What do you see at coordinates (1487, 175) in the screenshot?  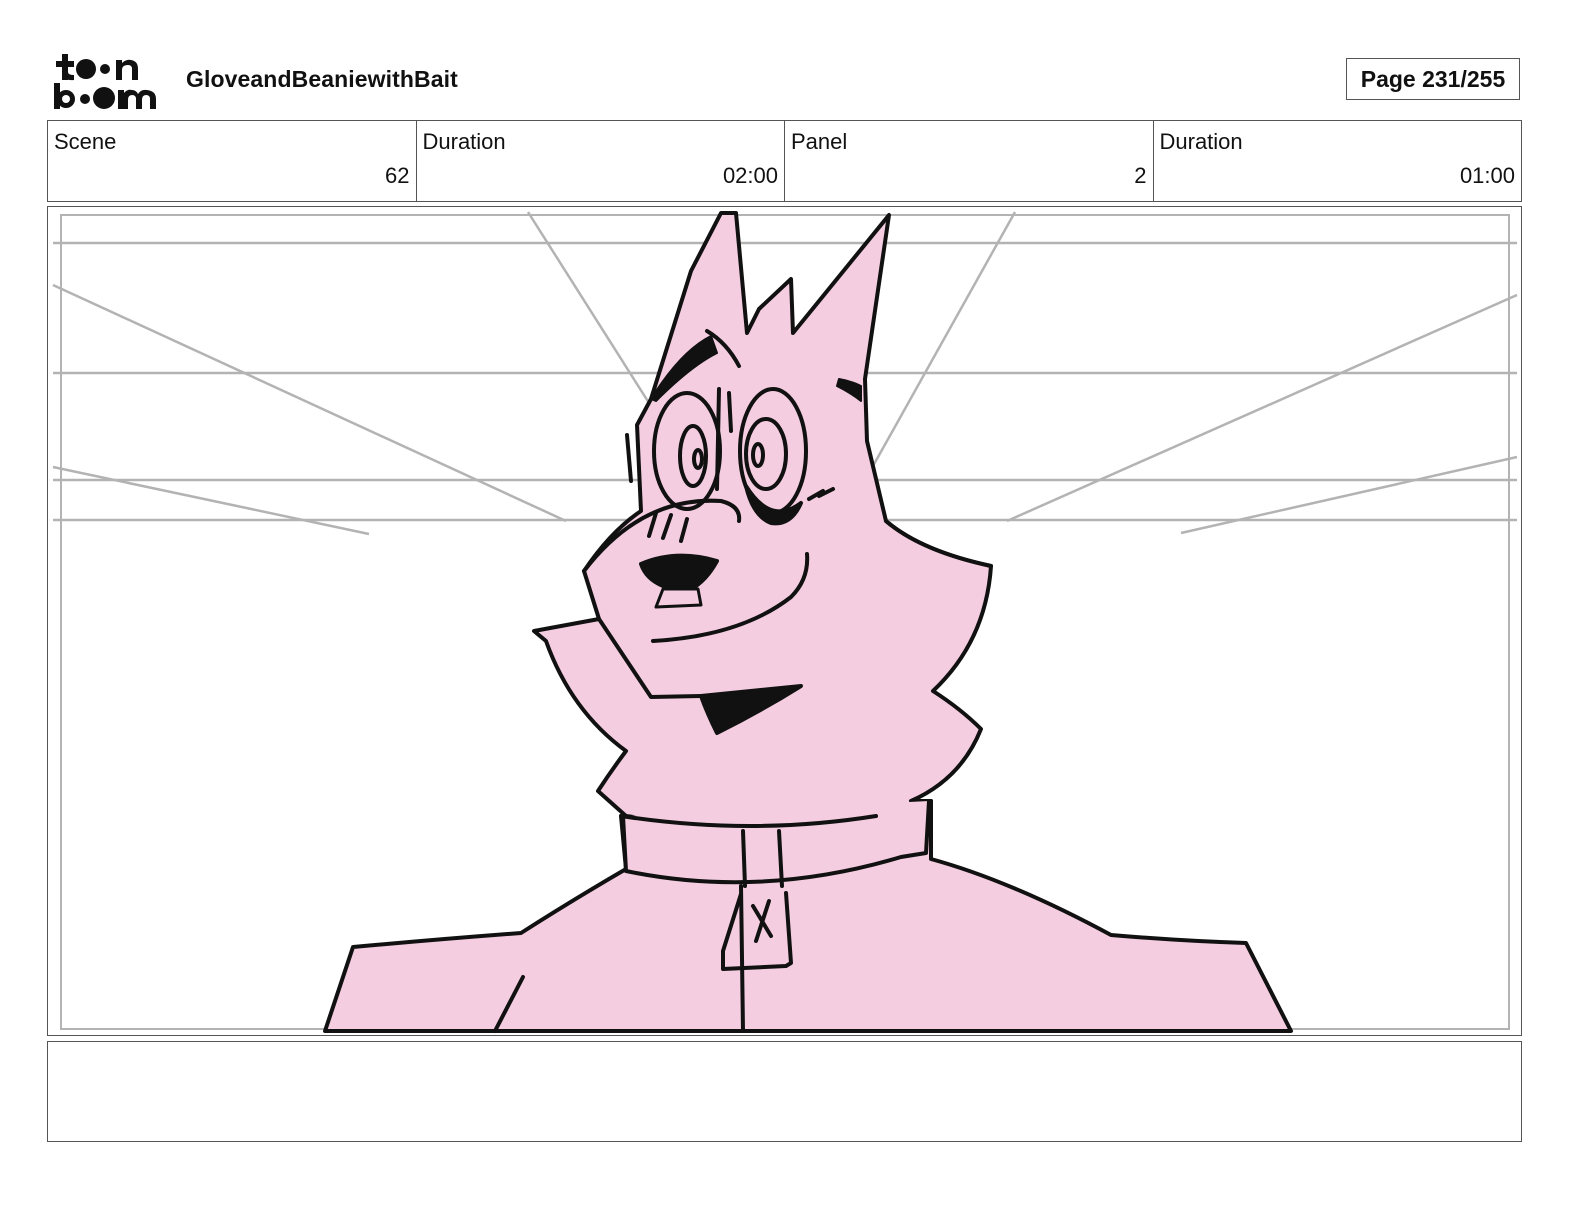 I see `panel-duration-value: 01:00` at bounding box center [1487, 175].